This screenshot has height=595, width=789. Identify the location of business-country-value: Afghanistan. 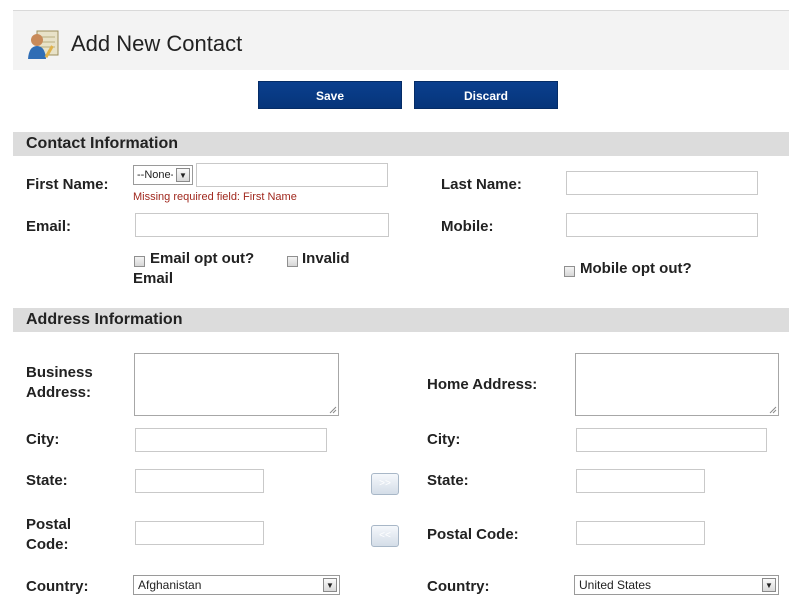
(170, 585).